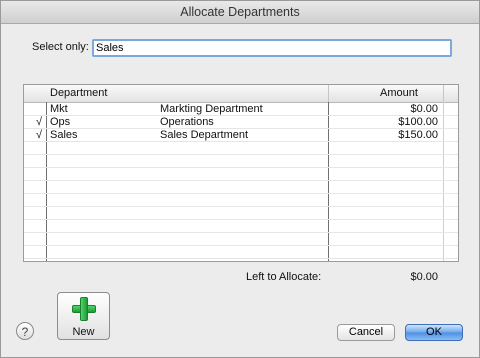 This screenshot has width=480, height=358. What do you see at coordinates (241, 94) in the screenshot?
I see `table-header: Department Amount` at bounding box center [241, 94].